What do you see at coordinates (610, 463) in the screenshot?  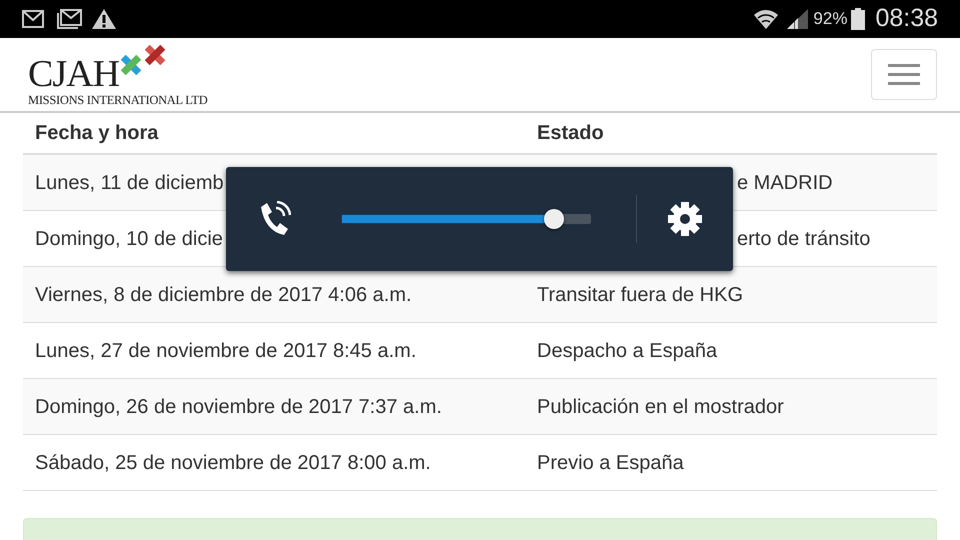 I see `table-cell-text: Previo a España` at bounding box center [610, 463].